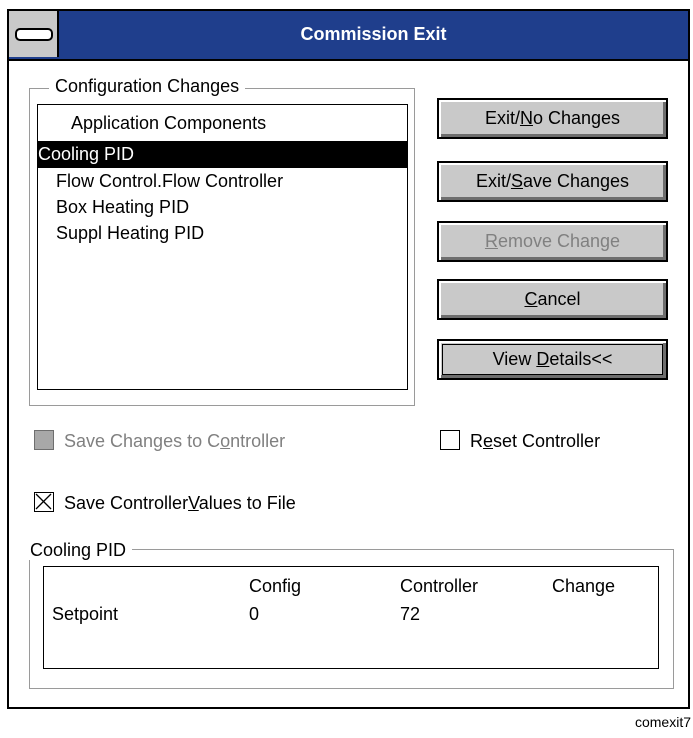 Image resolution: width=693 pixels, height=738 pixels. Describe the element at coordinates (225, 441) in the screenshot. I see `chk-mnemonic: o` at that location.